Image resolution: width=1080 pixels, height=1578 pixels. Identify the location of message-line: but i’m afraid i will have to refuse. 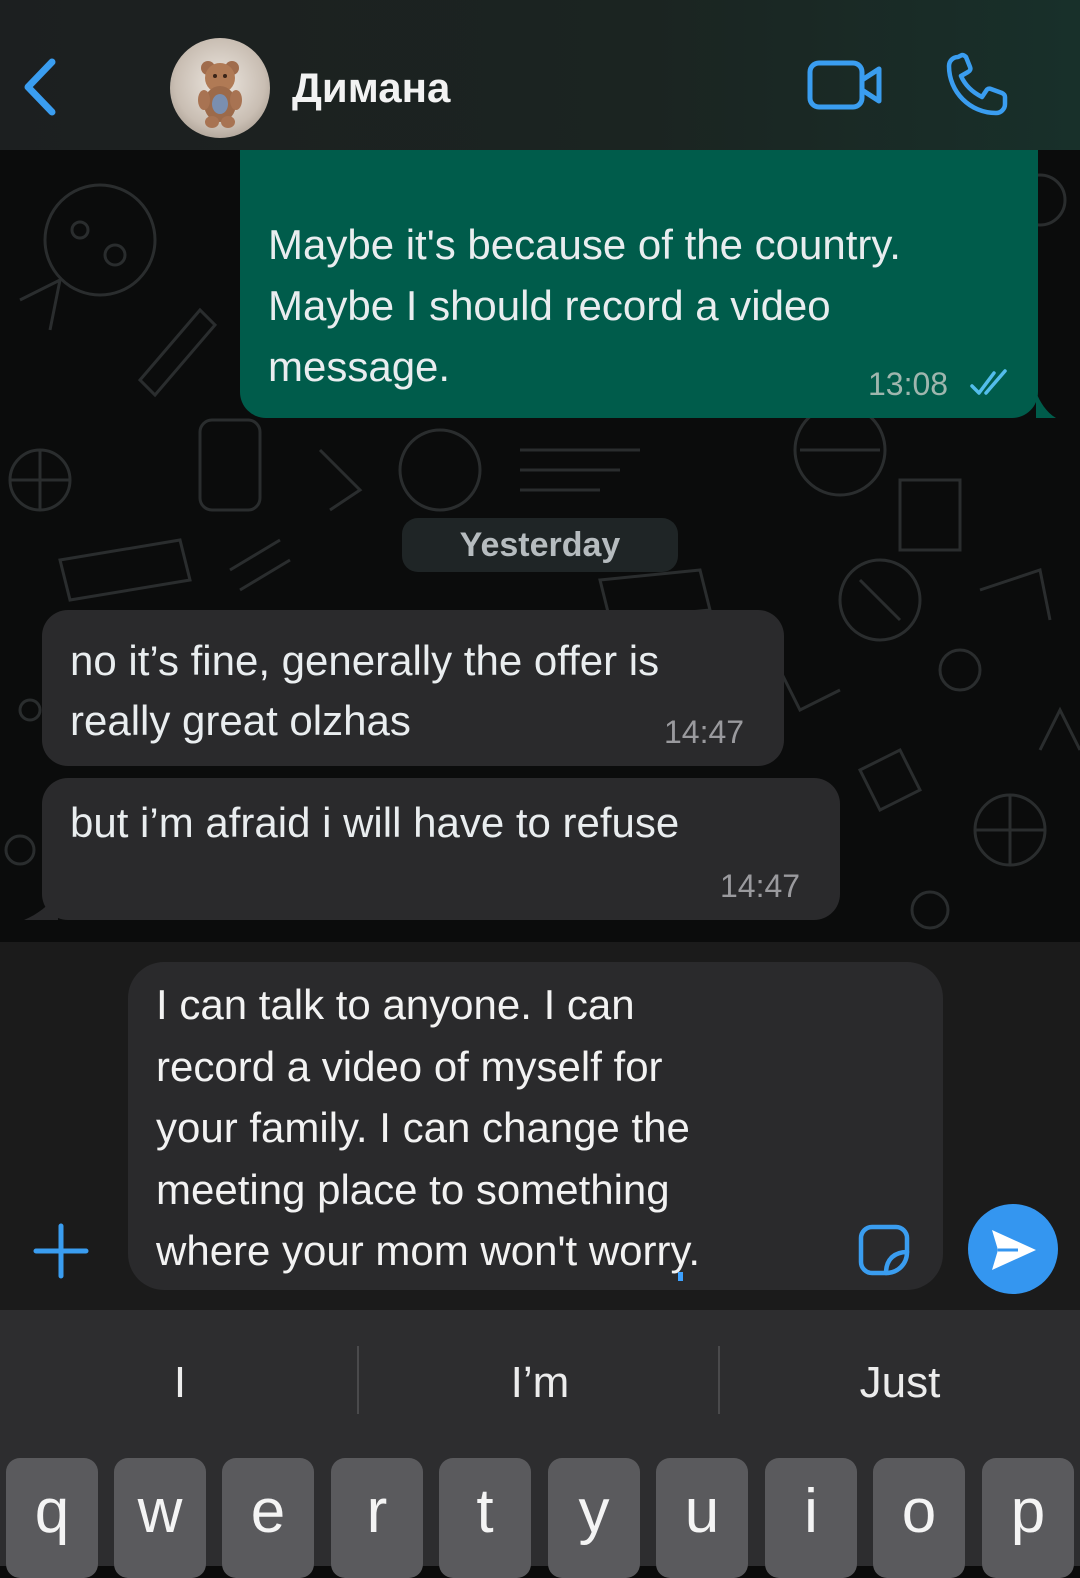
(375, 822).